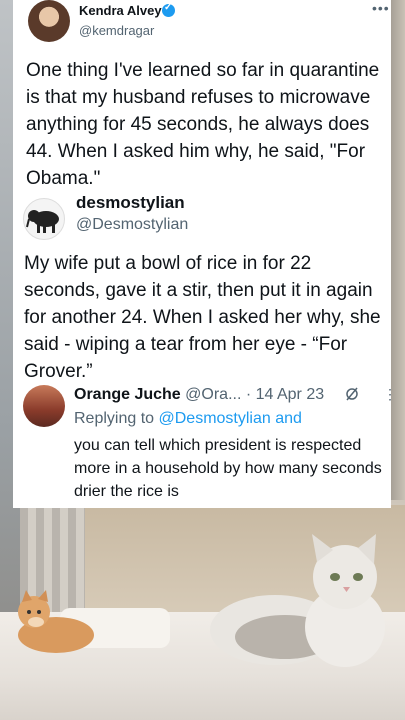 The height and width of the screenshot is (720, 405). Describe the element at coordinates (381, 8) in the screenshot. I see `more-options-icon: •••` at that location.